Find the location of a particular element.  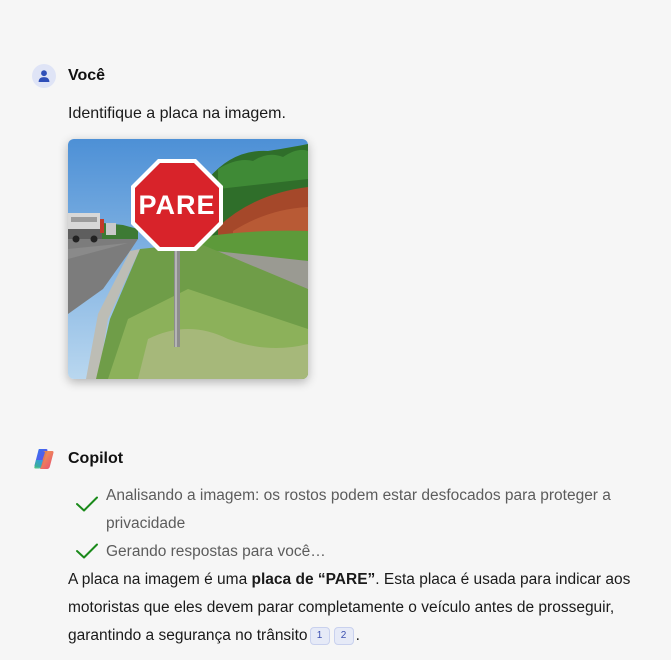

user-message-text: Identifique a placa na imagem. is located at coordinates (177, 113).